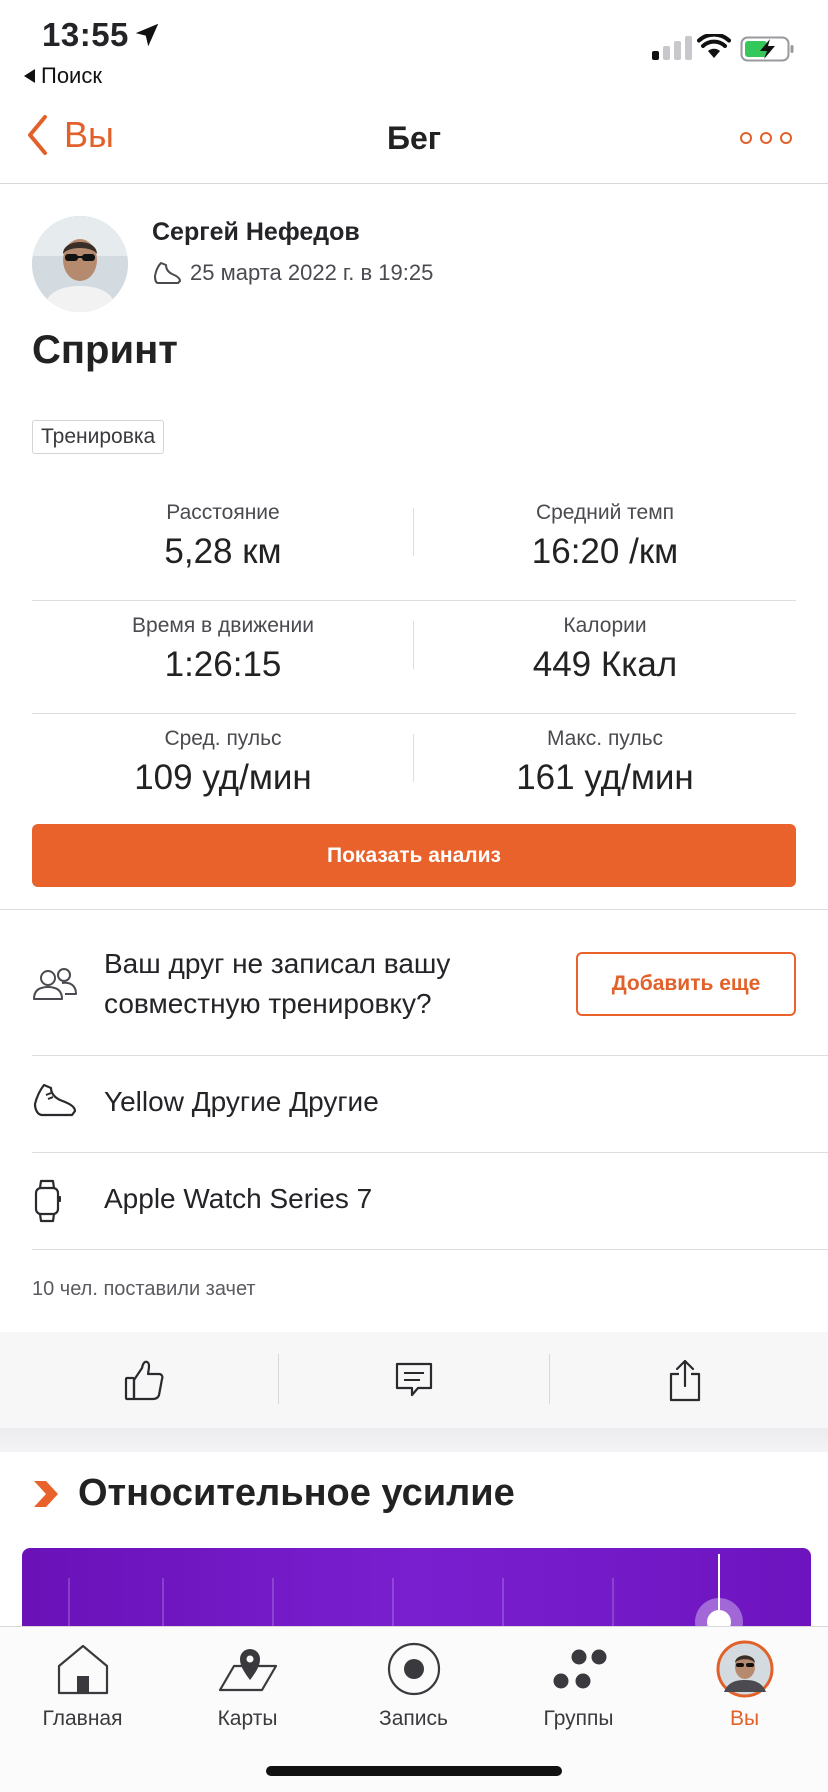 Image resolution: width=828 pixels, height=1792 pixels. What do you see at coordinates (46, 1493) in the screenshot?
I see `chevron-arrow-icon` at bounding box center [46, 1493].